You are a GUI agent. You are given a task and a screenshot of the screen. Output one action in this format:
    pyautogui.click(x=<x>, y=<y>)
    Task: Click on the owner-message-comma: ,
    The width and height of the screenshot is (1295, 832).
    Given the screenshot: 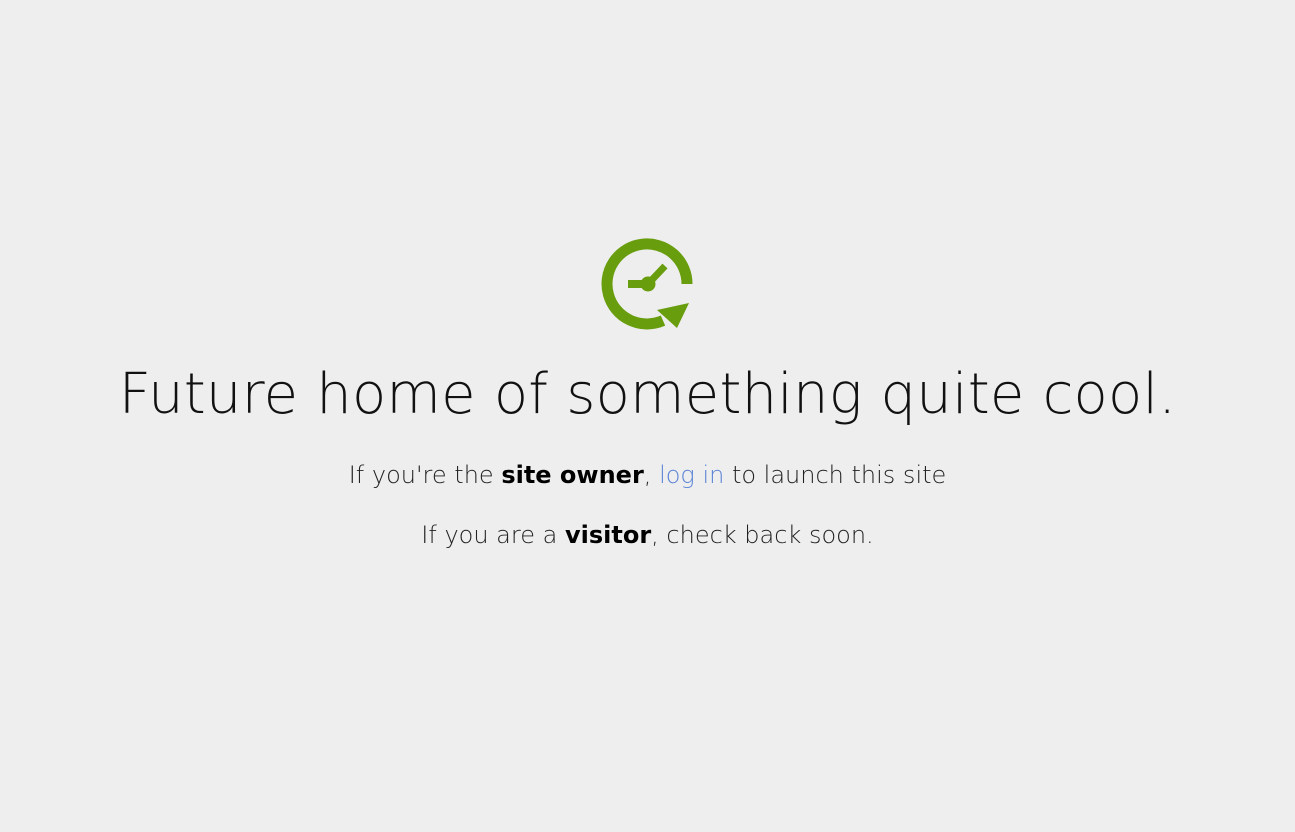 What is the action you would take?
    pyautogui.click(x=651, y=475)
    